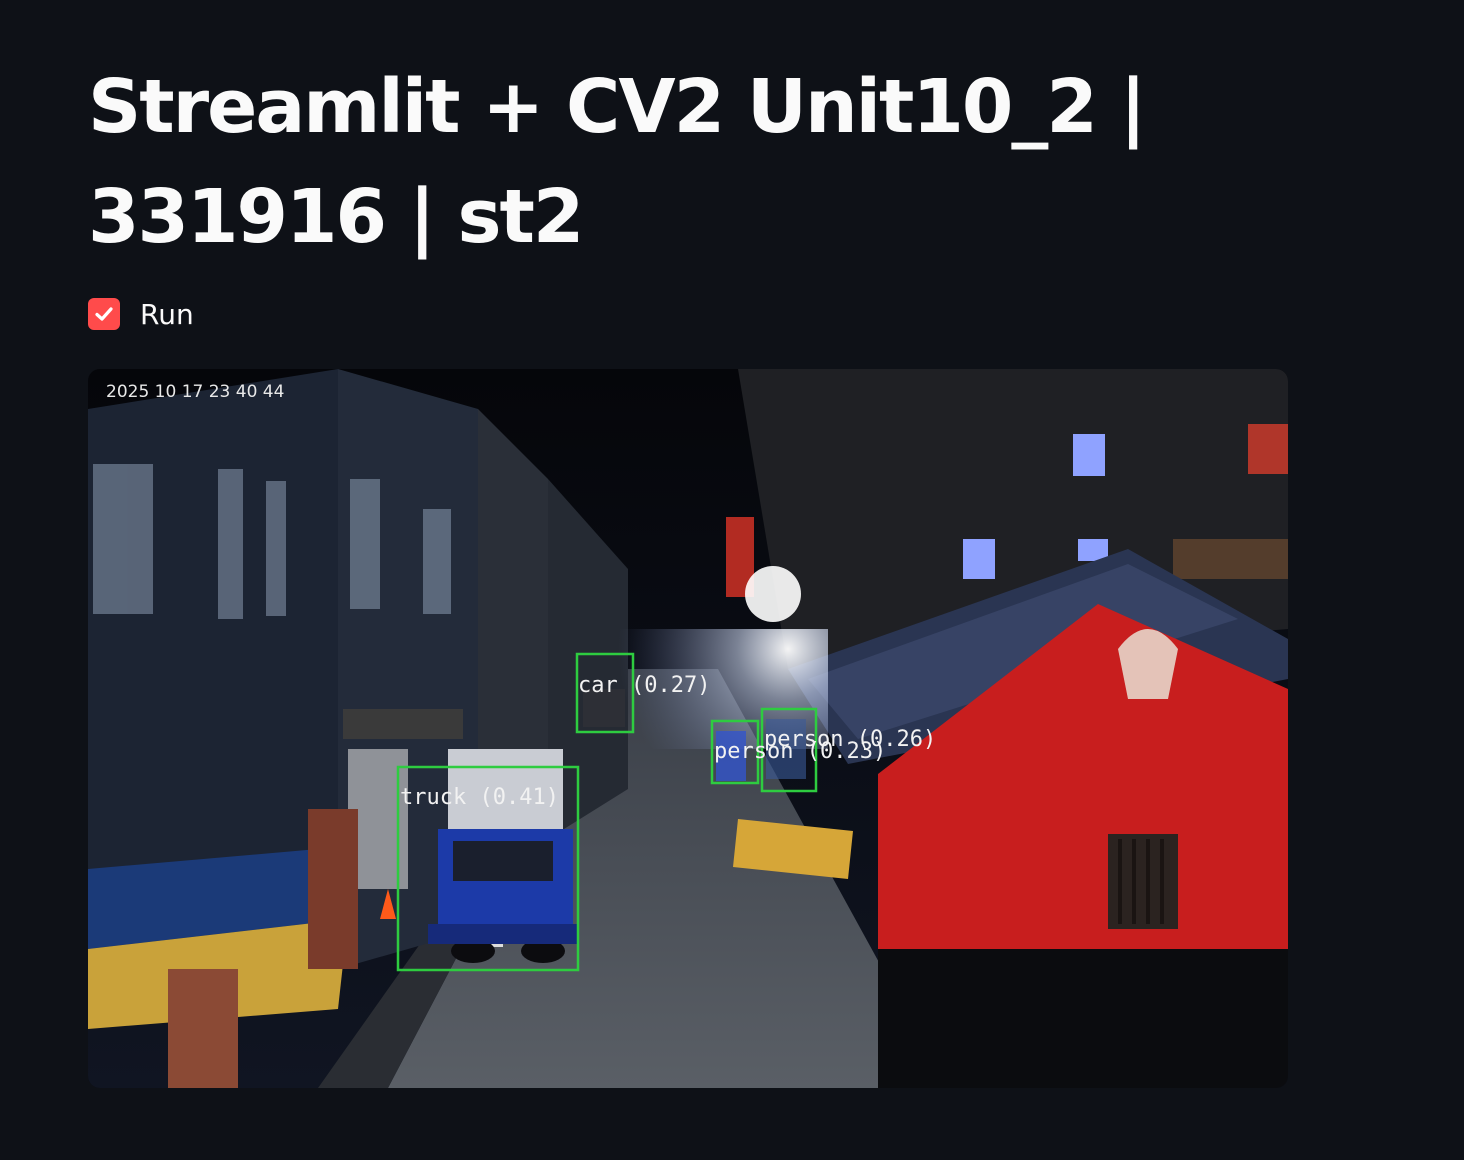  What do you see at coordinates (617, 162) in the screenshot?
I see `page-title: Streamlit + CV2 Unit10_2 | 331916 | st2` at bounding box center [617, 162].